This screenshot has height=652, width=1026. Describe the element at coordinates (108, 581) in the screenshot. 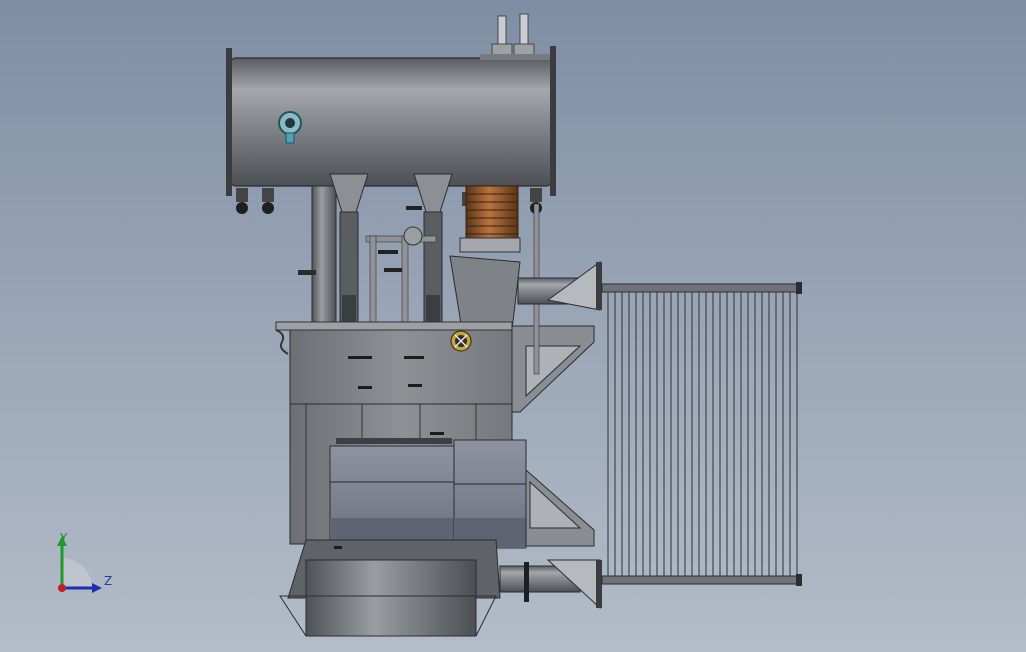

I see `z-axis-label: Z` at that location.